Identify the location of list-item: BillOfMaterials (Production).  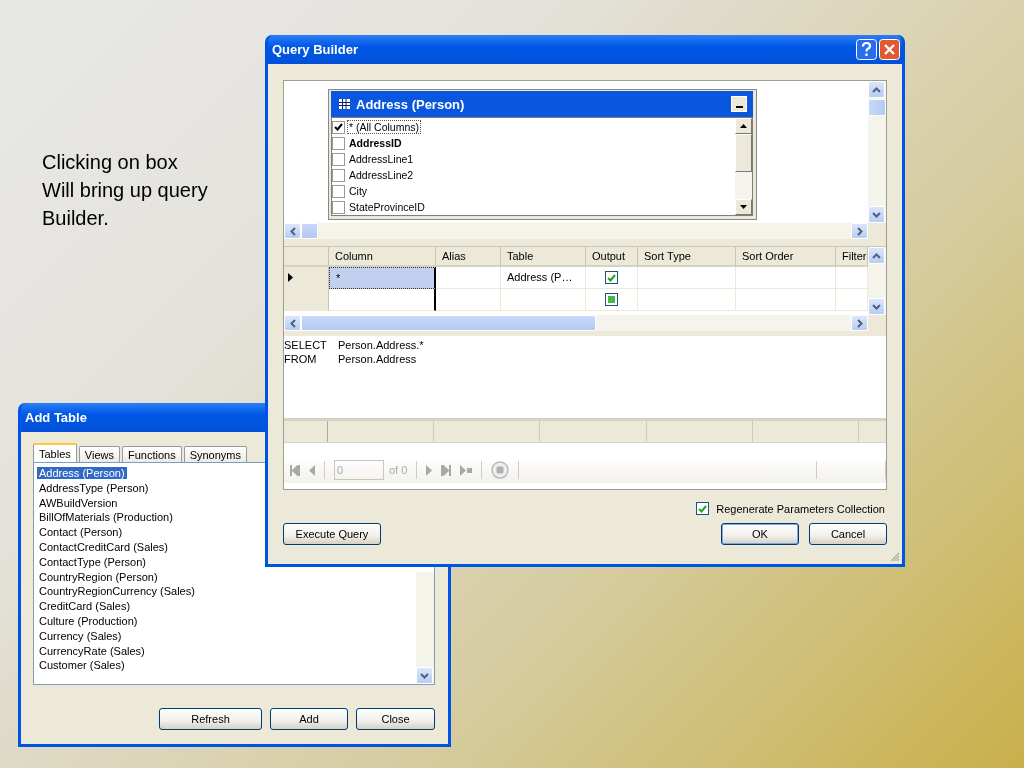
(106, 517).